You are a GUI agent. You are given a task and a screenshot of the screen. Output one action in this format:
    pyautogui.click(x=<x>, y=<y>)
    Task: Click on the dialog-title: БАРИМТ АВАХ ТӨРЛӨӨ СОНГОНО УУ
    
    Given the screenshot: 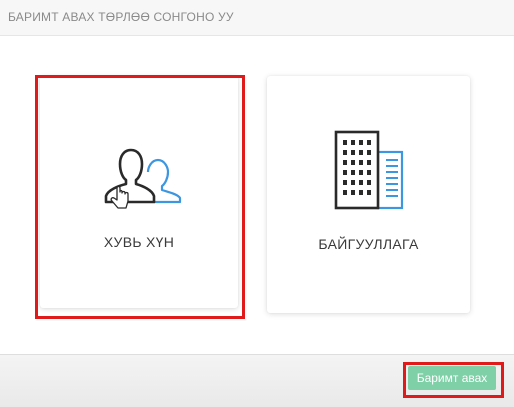 What is the action you would take?
    pyautogui.click(x=121, y=17)
    